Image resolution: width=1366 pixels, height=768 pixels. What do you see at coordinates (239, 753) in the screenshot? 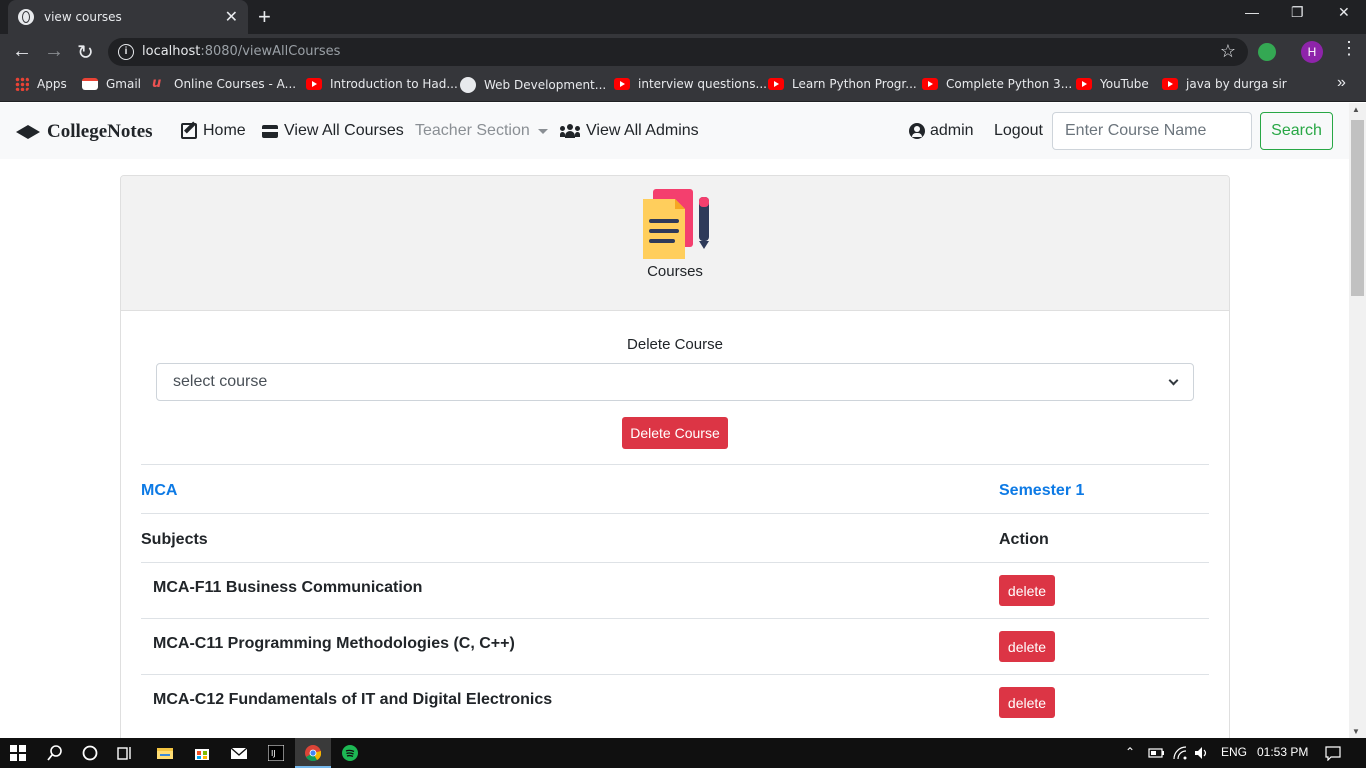
I see `mail-icon` at bounding box center [239, 753].